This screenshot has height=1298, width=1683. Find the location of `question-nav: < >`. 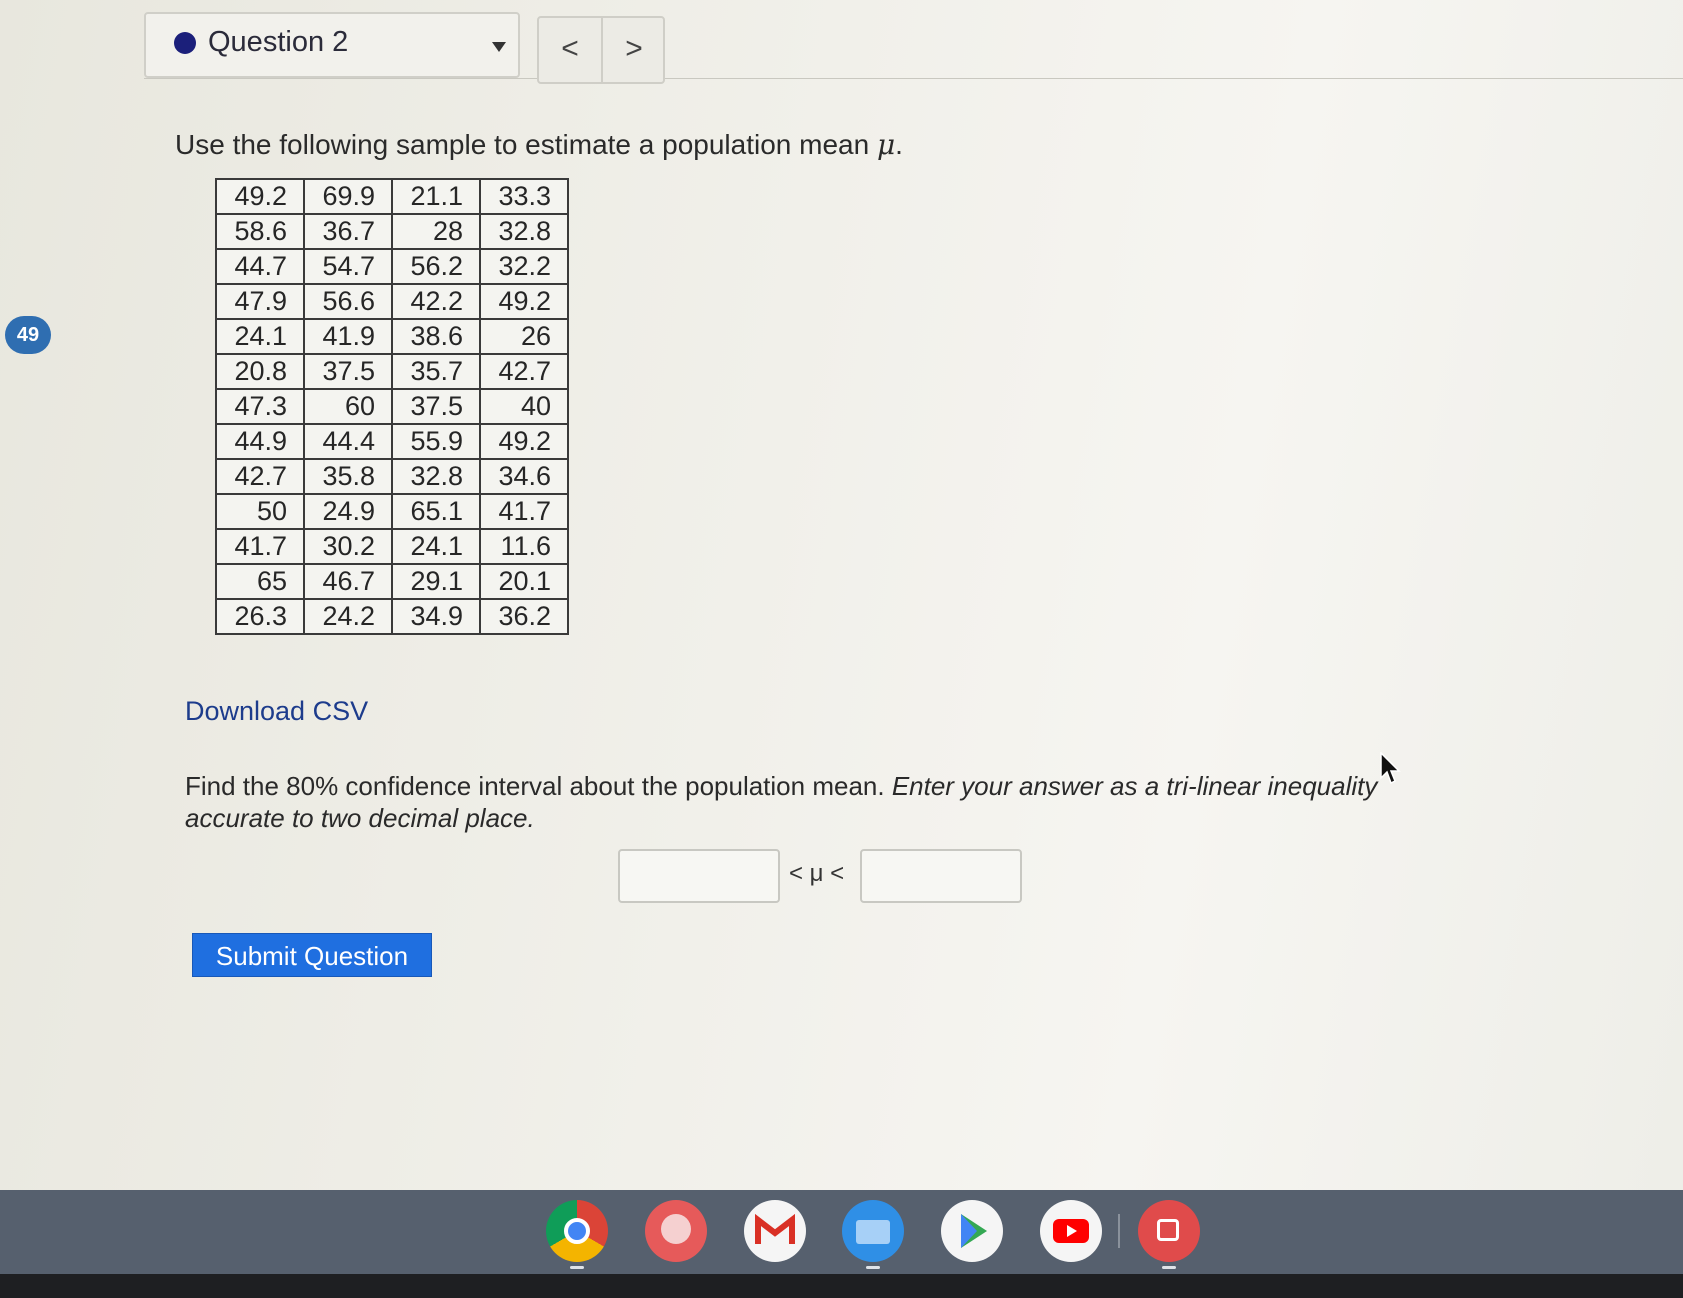

question-nav: < > is located at coordinates (601, 50).